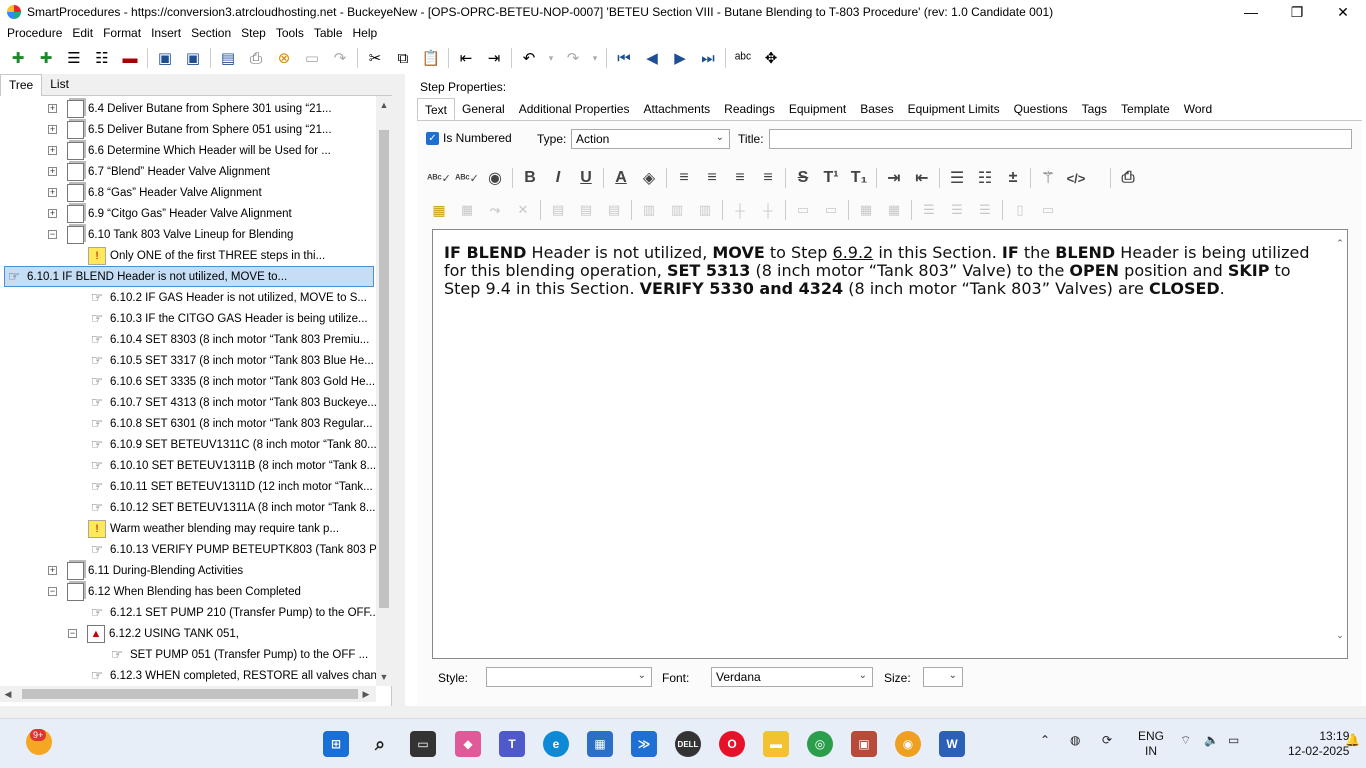  Describe the element at coordinates (876, 109) in the screenshot. I see `tab-bases: Bases` at that location.